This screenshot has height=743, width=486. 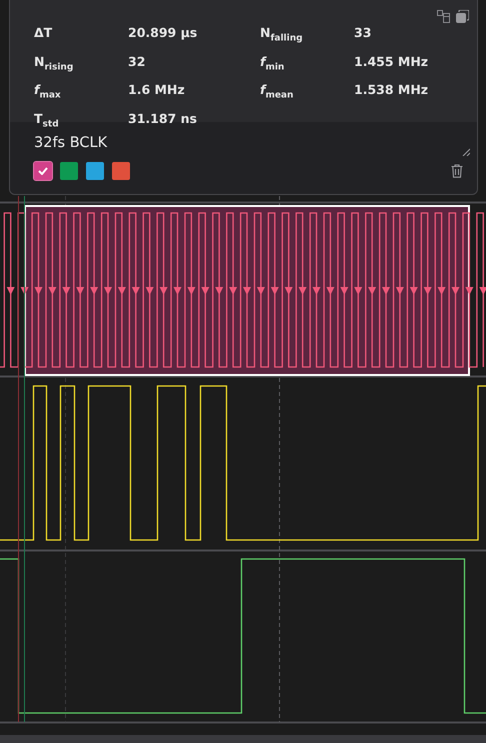 What do you see at coordinates (277, 91) in the screenshot?
I see `stat-label: f$_{mean}$` at bounding box center [277, 91].